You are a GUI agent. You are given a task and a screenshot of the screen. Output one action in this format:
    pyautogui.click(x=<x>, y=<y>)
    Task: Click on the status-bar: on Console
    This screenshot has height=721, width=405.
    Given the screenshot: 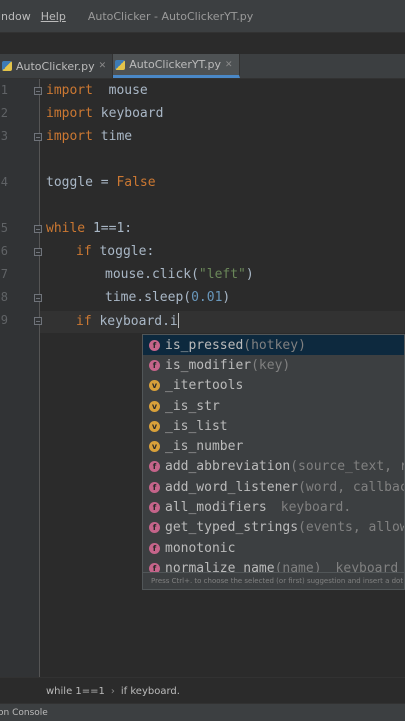 What is the action you would take?
    pyautogui.click(x=202, y=712)
    